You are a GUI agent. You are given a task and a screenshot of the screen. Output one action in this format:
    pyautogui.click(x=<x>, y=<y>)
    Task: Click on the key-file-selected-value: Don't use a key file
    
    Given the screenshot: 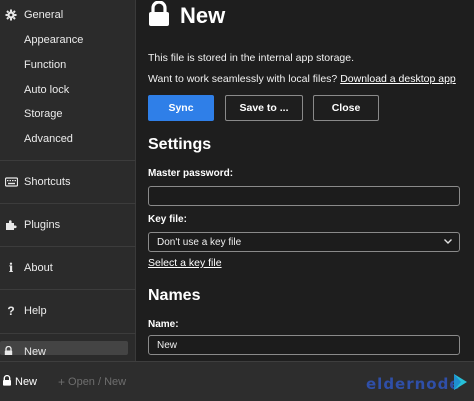 What is the action you would take?
    pyautogui.click(x=199, y=242)
    